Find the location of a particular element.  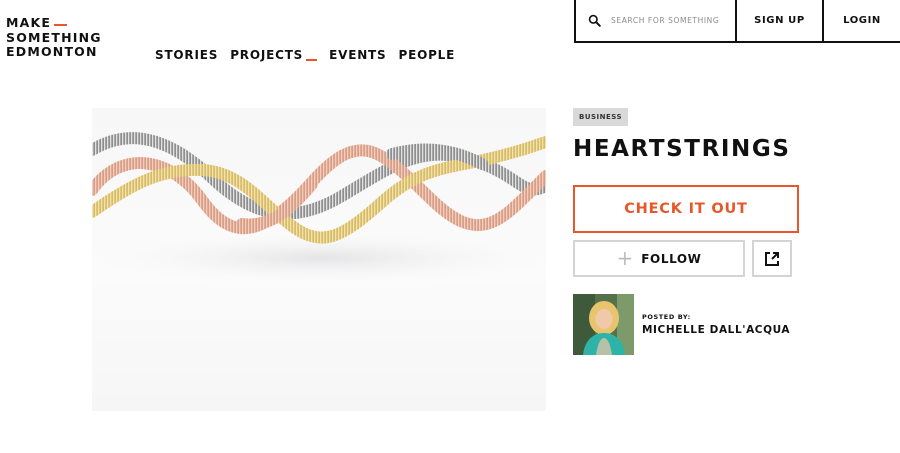

nav-item-projects: PROJECTS is located at coordinates (274, 55).